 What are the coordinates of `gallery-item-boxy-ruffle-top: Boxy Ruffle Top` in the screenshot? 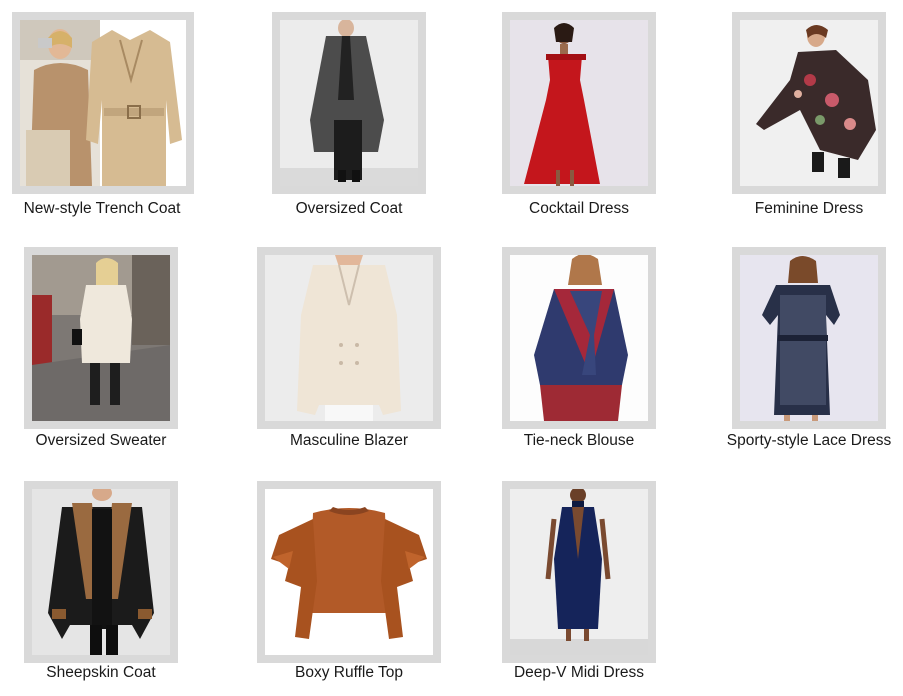 It's located at (349, 580).